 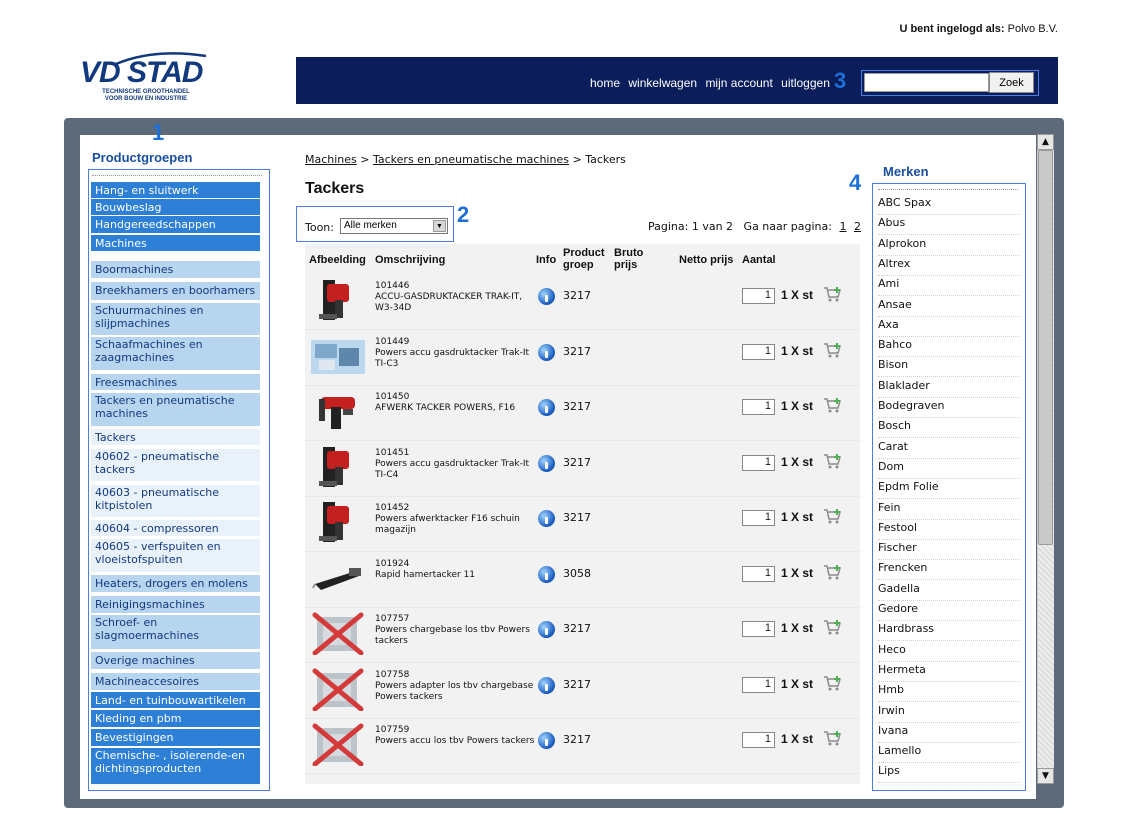 What do you see at coordinates (175, 243) in the screenshot?
I see `sidebar-item: Machines` at bounding box center [175, 243].